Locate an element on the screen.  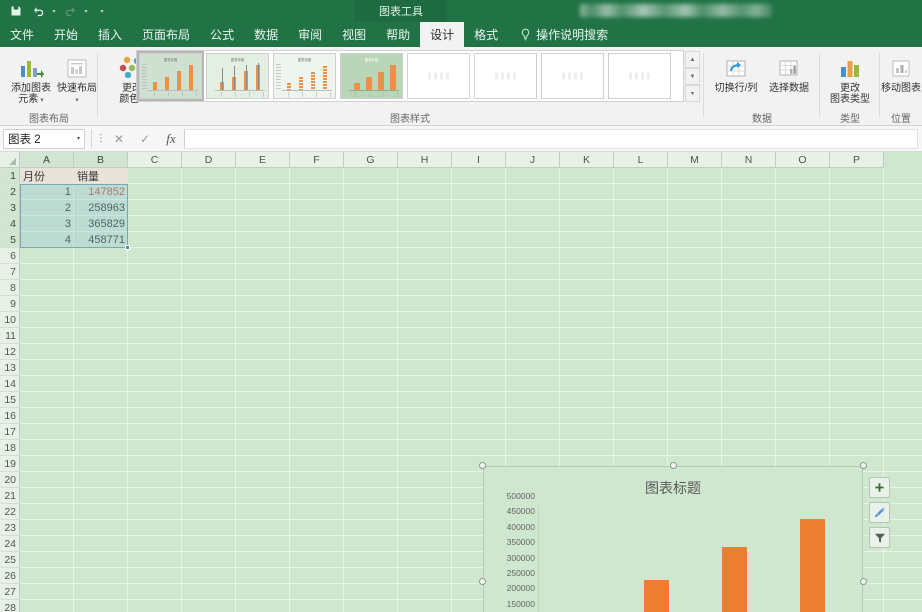
tab-help: 帮助 is located at coordinates (398, 34).